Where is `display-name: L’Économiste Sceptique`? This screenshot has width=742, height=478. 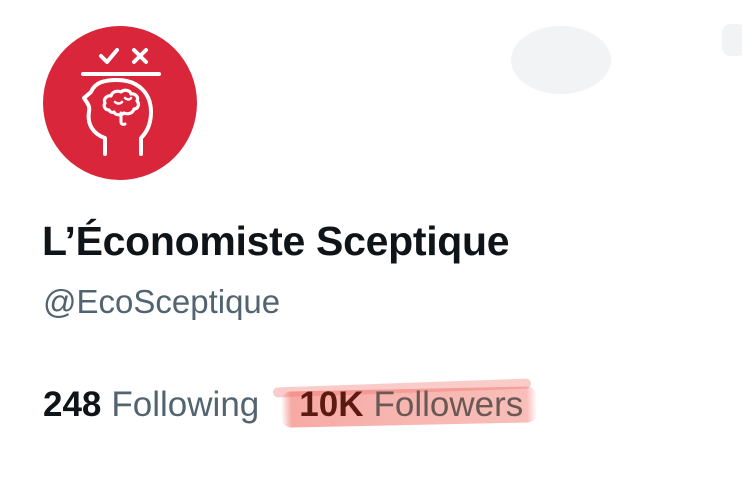 display-name: L’Économiste Sceptique is located at coordinates (276, 241).